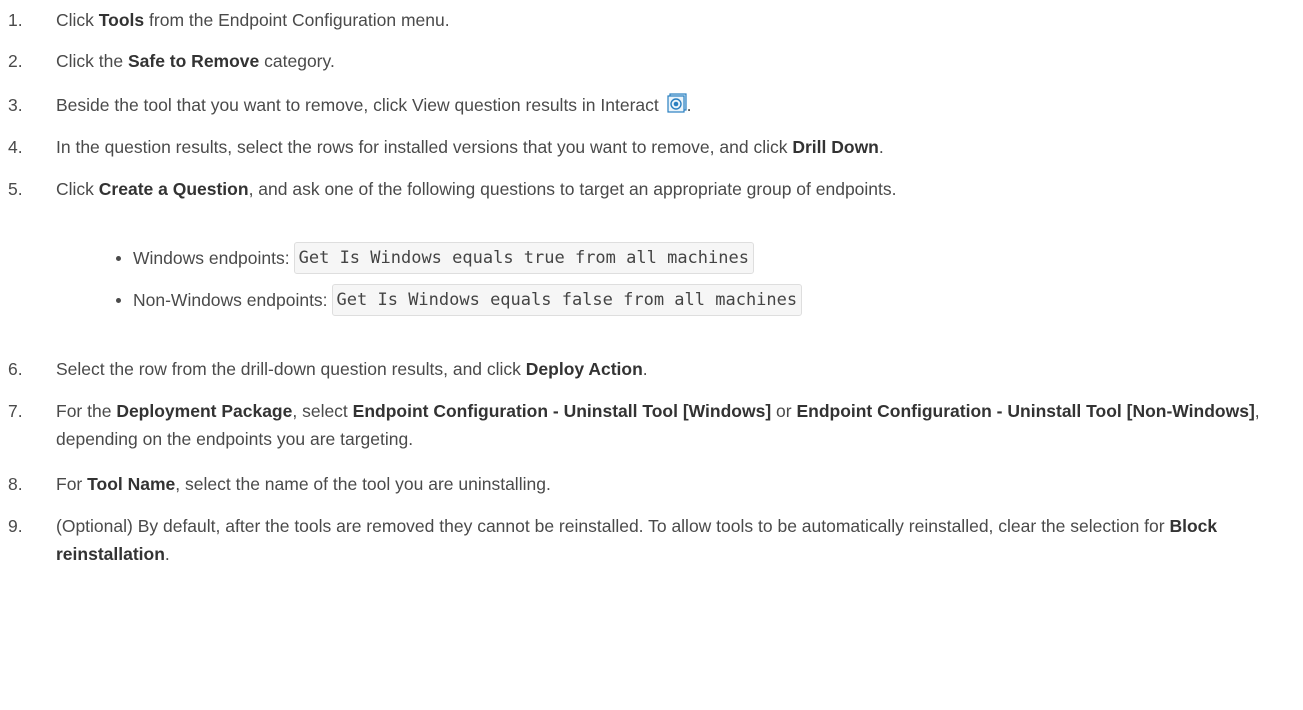 The height and width of the screenshot is (710, 1303). Describe the element at coordinates (15, 369) in the screenshot. I see `step-number: 6.` at that location.